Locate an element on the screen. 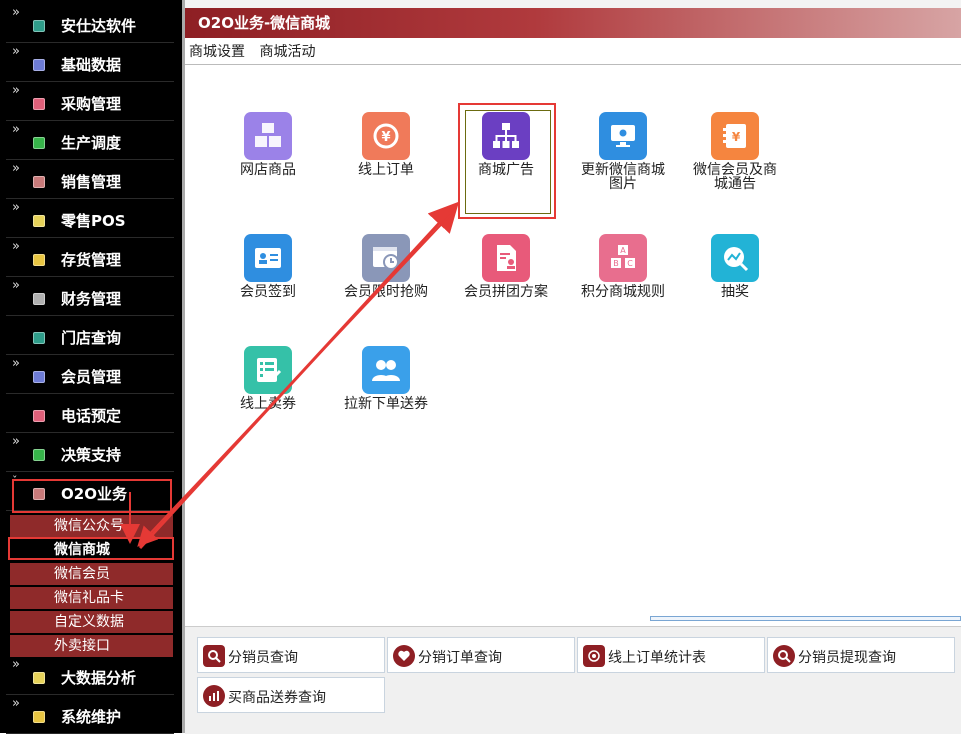 This screenshot has height=734, width=961. splitter is located at coordinates (183, 366).